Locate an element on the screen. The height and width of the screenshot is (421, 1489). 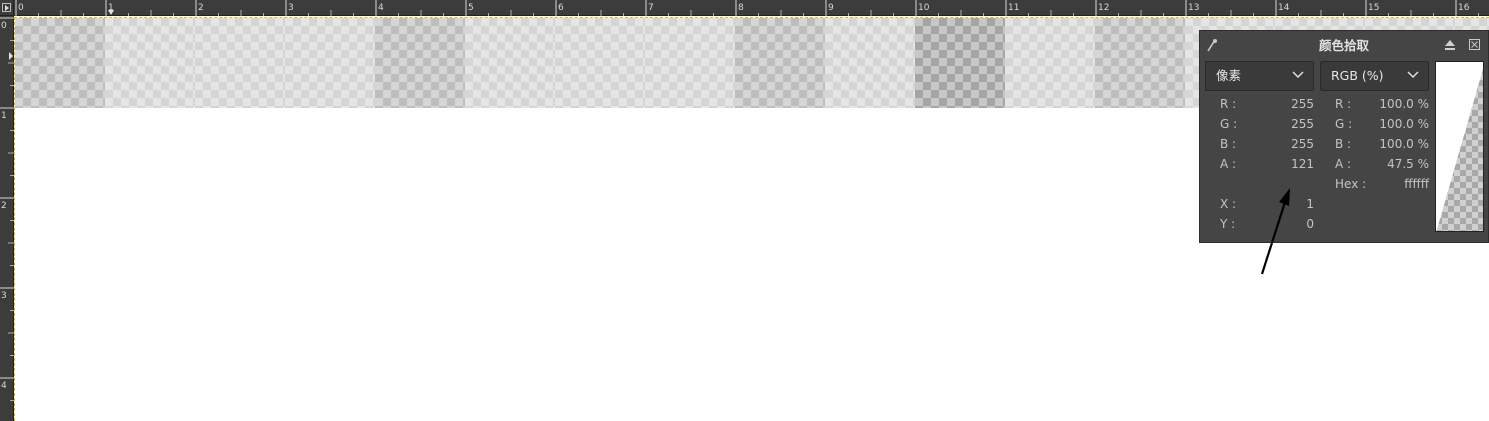
ruler-label: 13 is located at coordinates (1193, 8).